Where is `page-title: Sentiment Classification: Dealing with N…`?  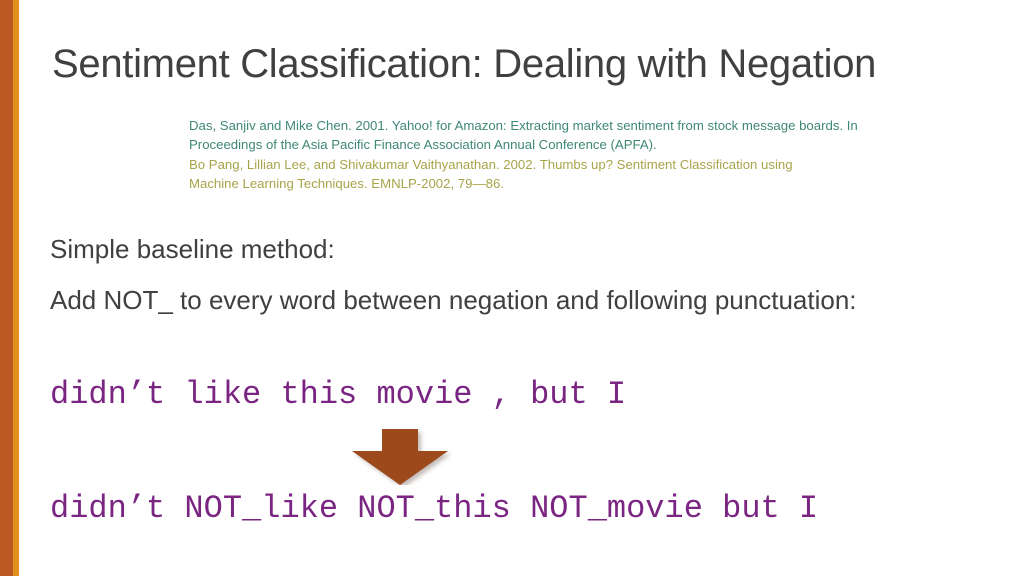
page-title: Sentiment Classification: Dealing with N… is located at coordinates (464, 64).